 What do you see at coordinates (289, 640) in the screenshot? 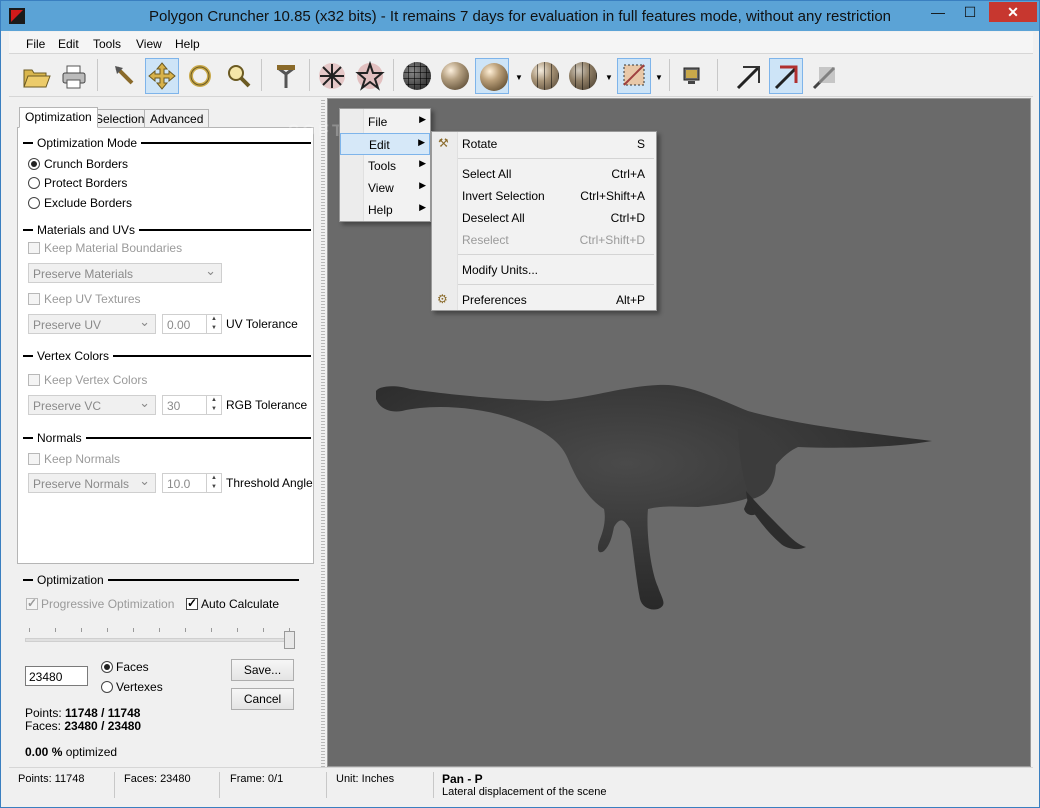
I see `slider-thumb` at bounding box center [289, 640].